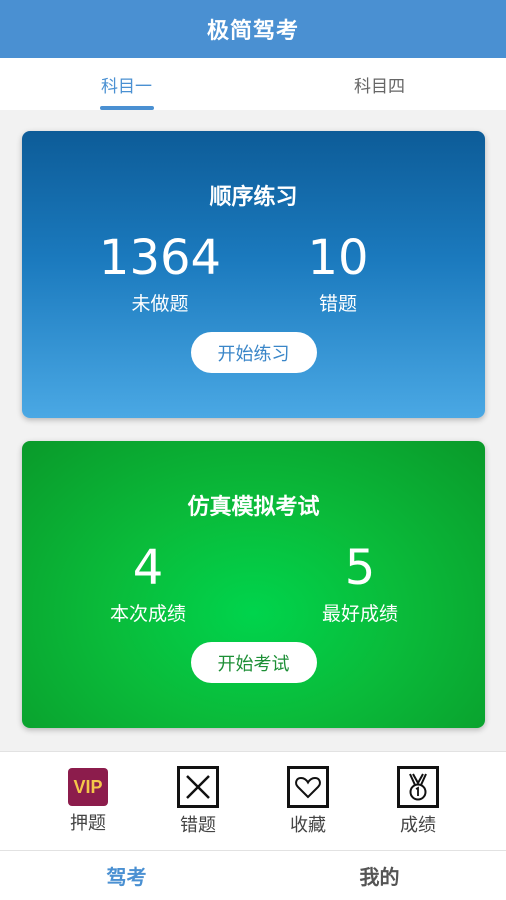 The height and width of the screenshot is (900, 506). I want to click on tab-active-indicator, so click(126, 108).